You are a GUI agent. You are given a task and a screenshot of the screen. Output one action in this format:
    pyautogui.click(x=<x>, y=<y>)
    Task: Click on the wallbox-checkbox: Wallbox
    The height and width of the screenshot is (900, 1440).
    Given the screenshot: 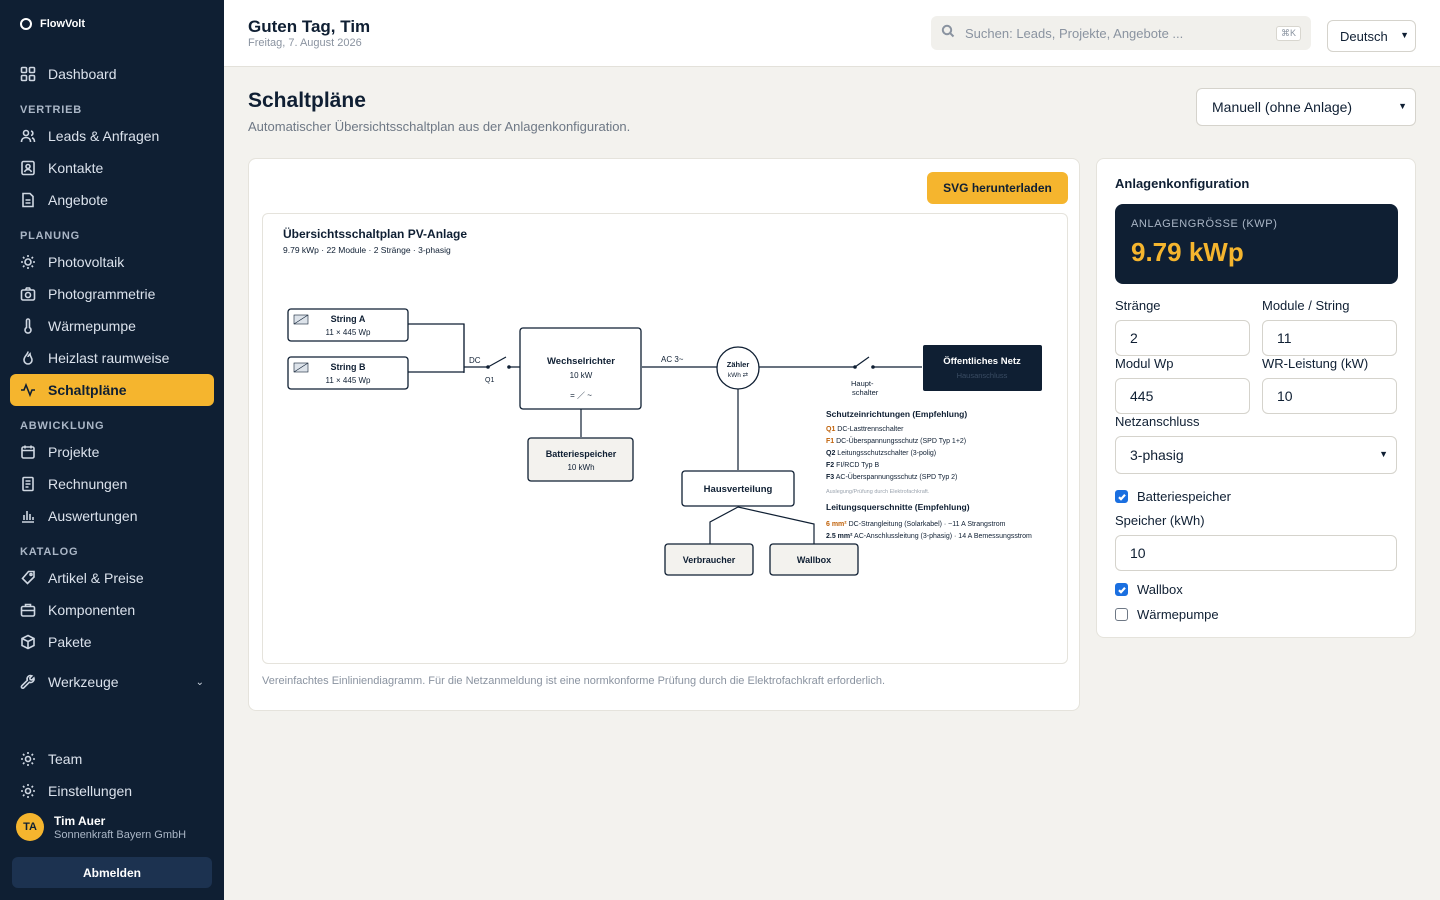 What is the action you would take?
    pyautogui.click(x=1149, y=589)
    